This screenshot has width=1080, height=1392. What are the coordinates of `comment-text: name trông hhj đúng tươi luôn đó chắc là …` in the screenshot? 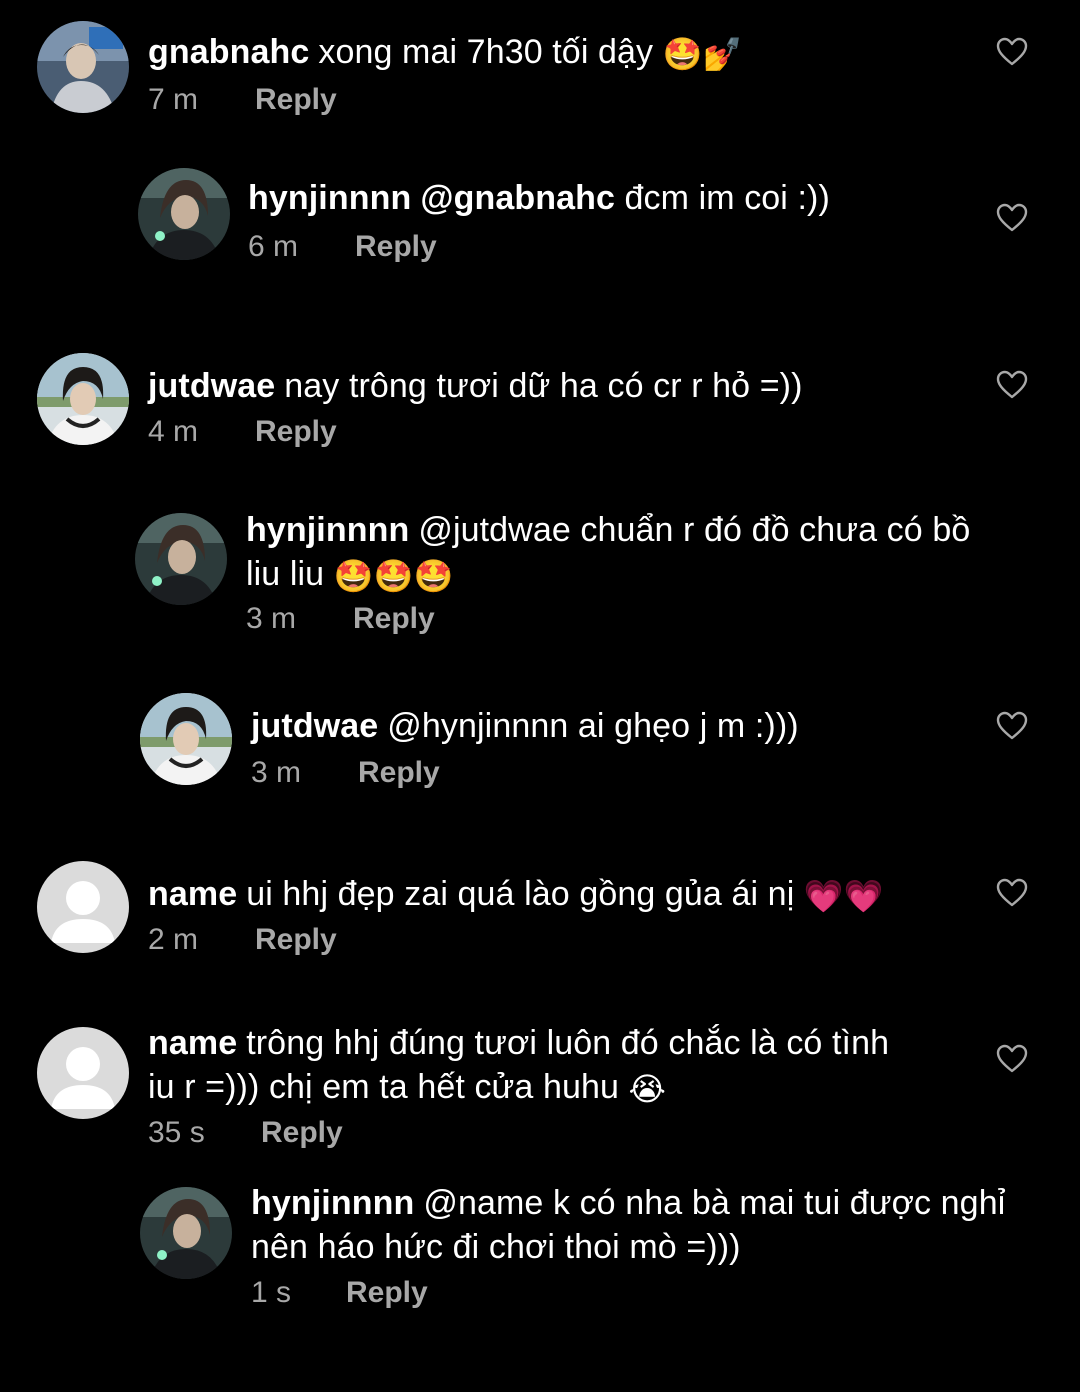 It's located at (548, 1065).